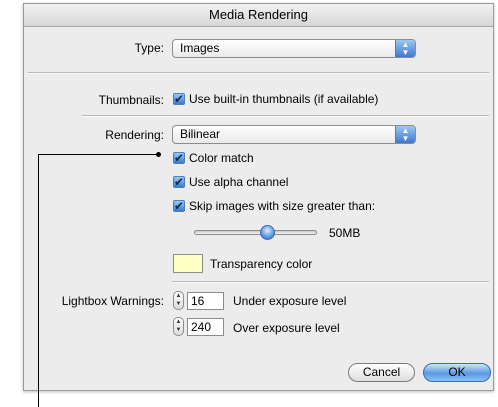 The height and width of the screenshot is (407, 498). Describe the element at coordinates (134, 135) in the screenshot. I see `rendering-label: Rendering:` at that location.